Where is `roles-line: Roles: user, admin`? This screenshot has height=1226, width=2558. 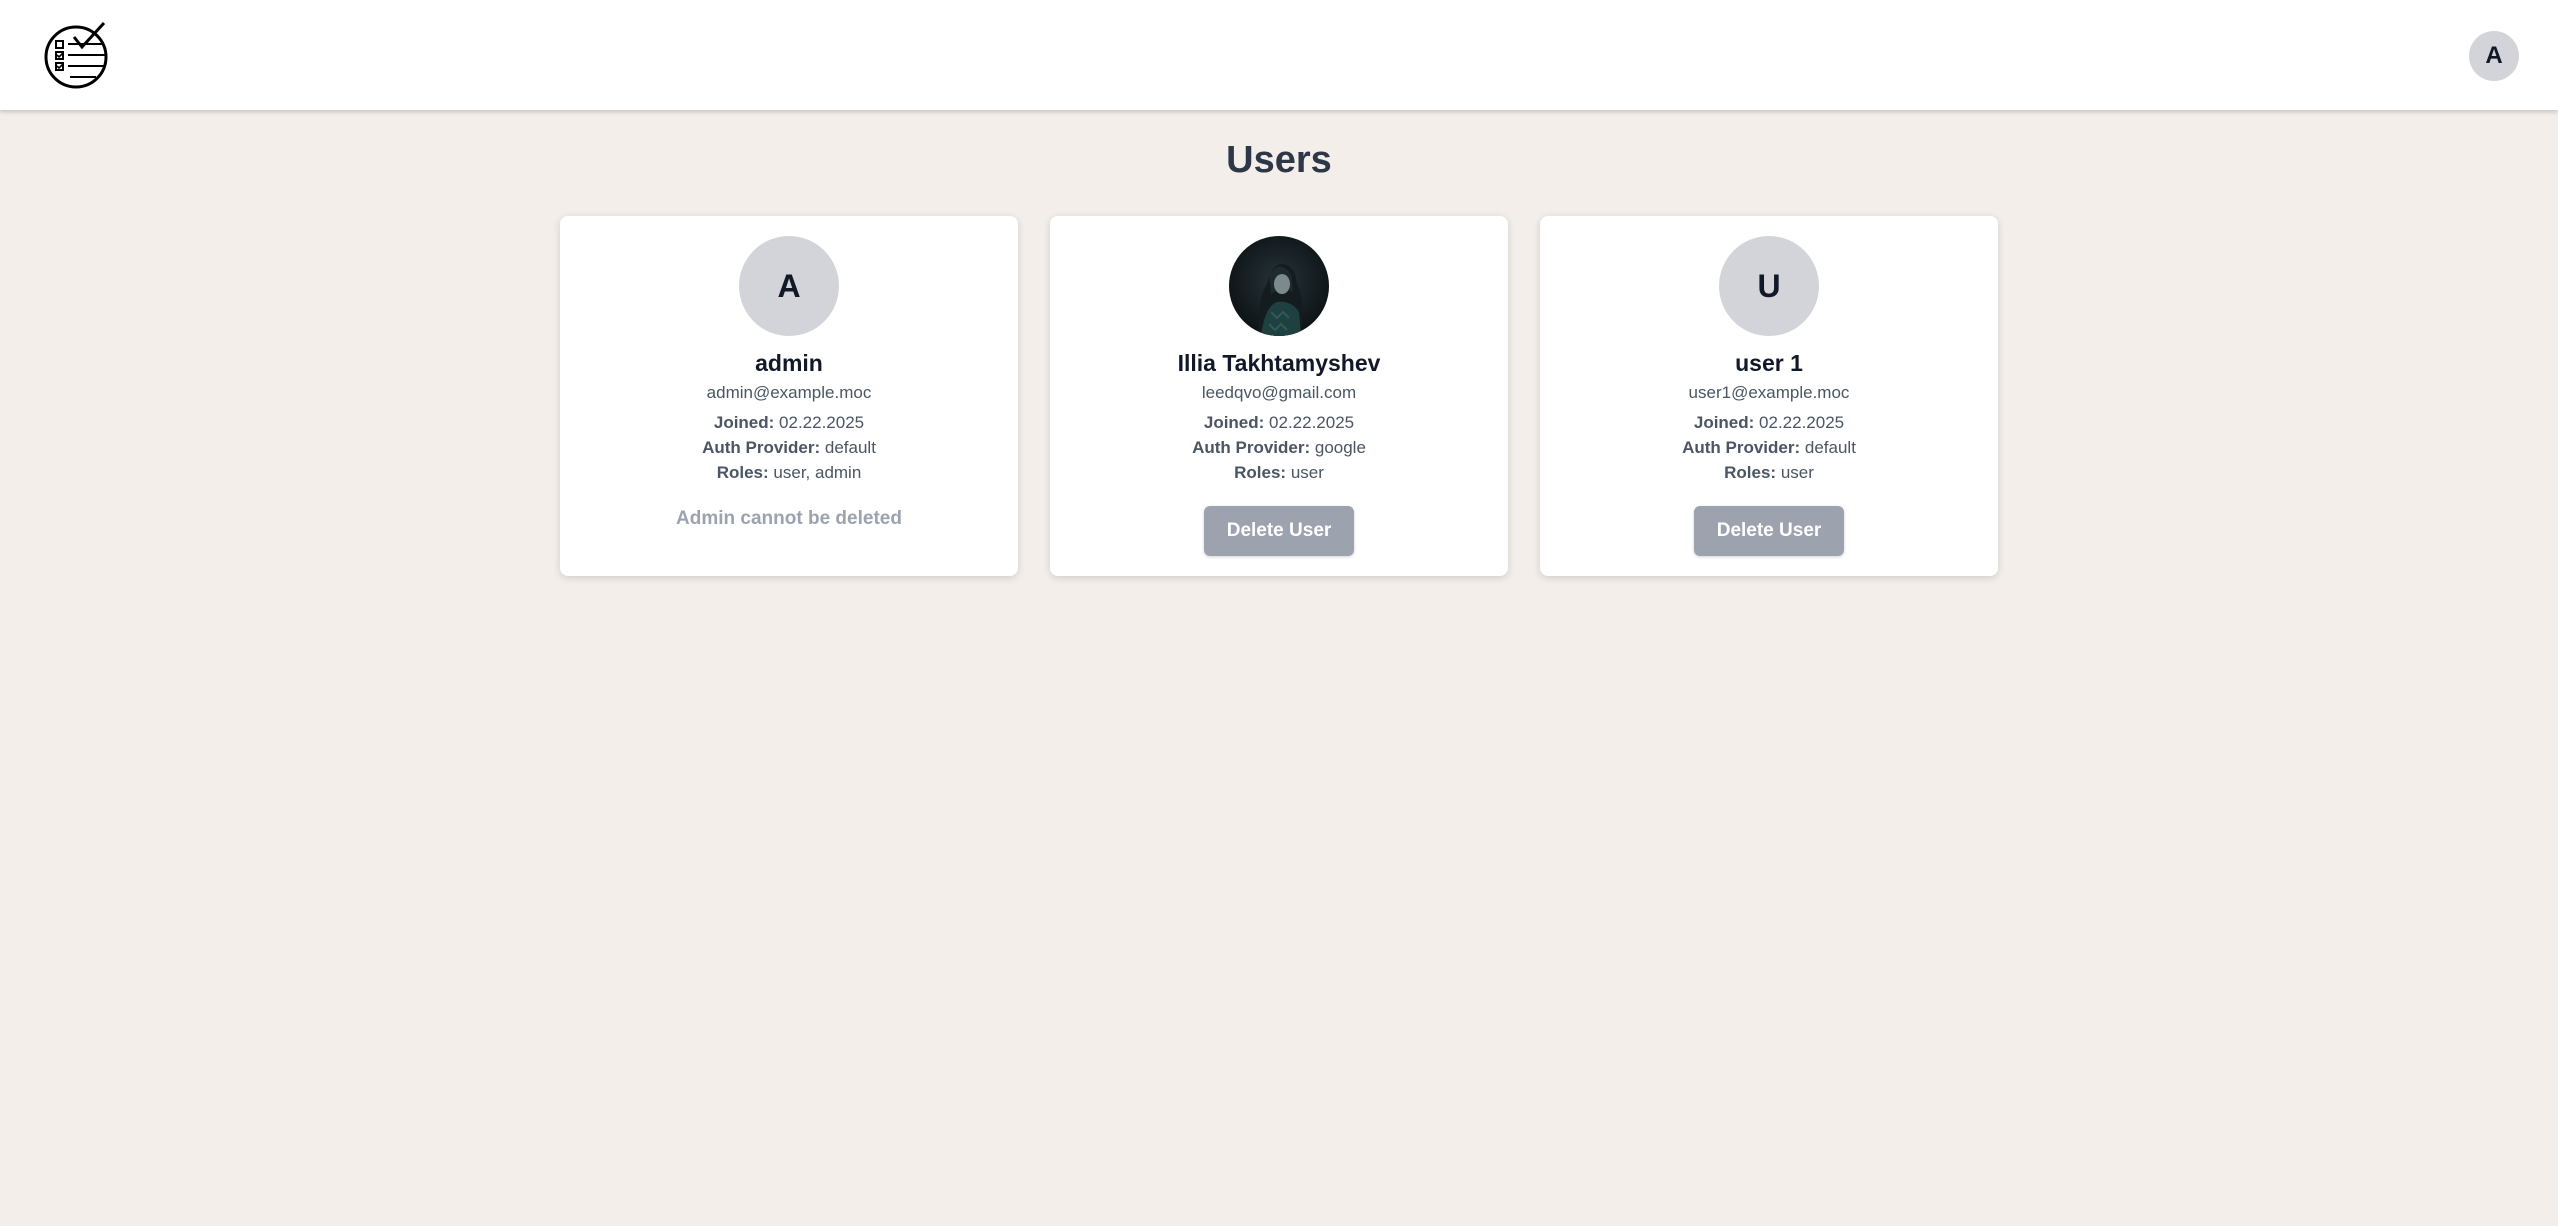
roles-line: Roles: user, admin is located at coordinates (789, 473).